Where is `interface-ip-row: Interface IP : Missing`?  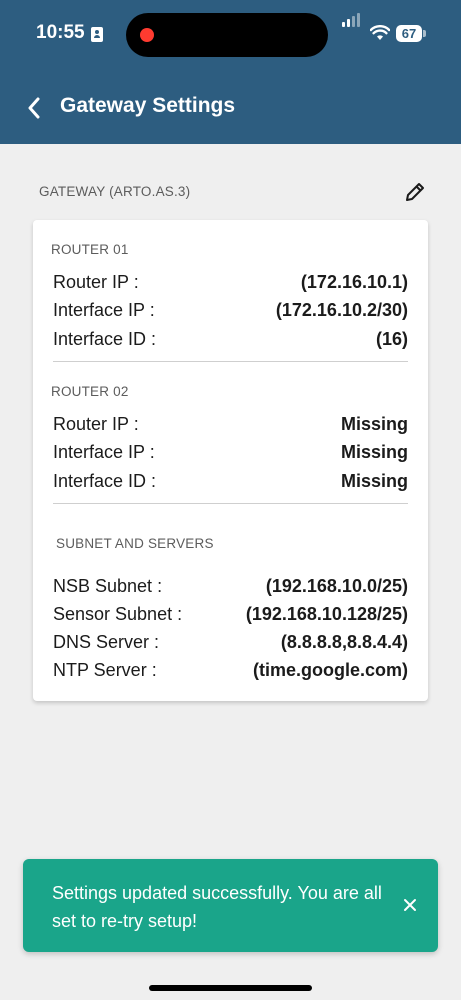 interface-ip-row: Interface IP : Missing is located at coordinates (230, 452).